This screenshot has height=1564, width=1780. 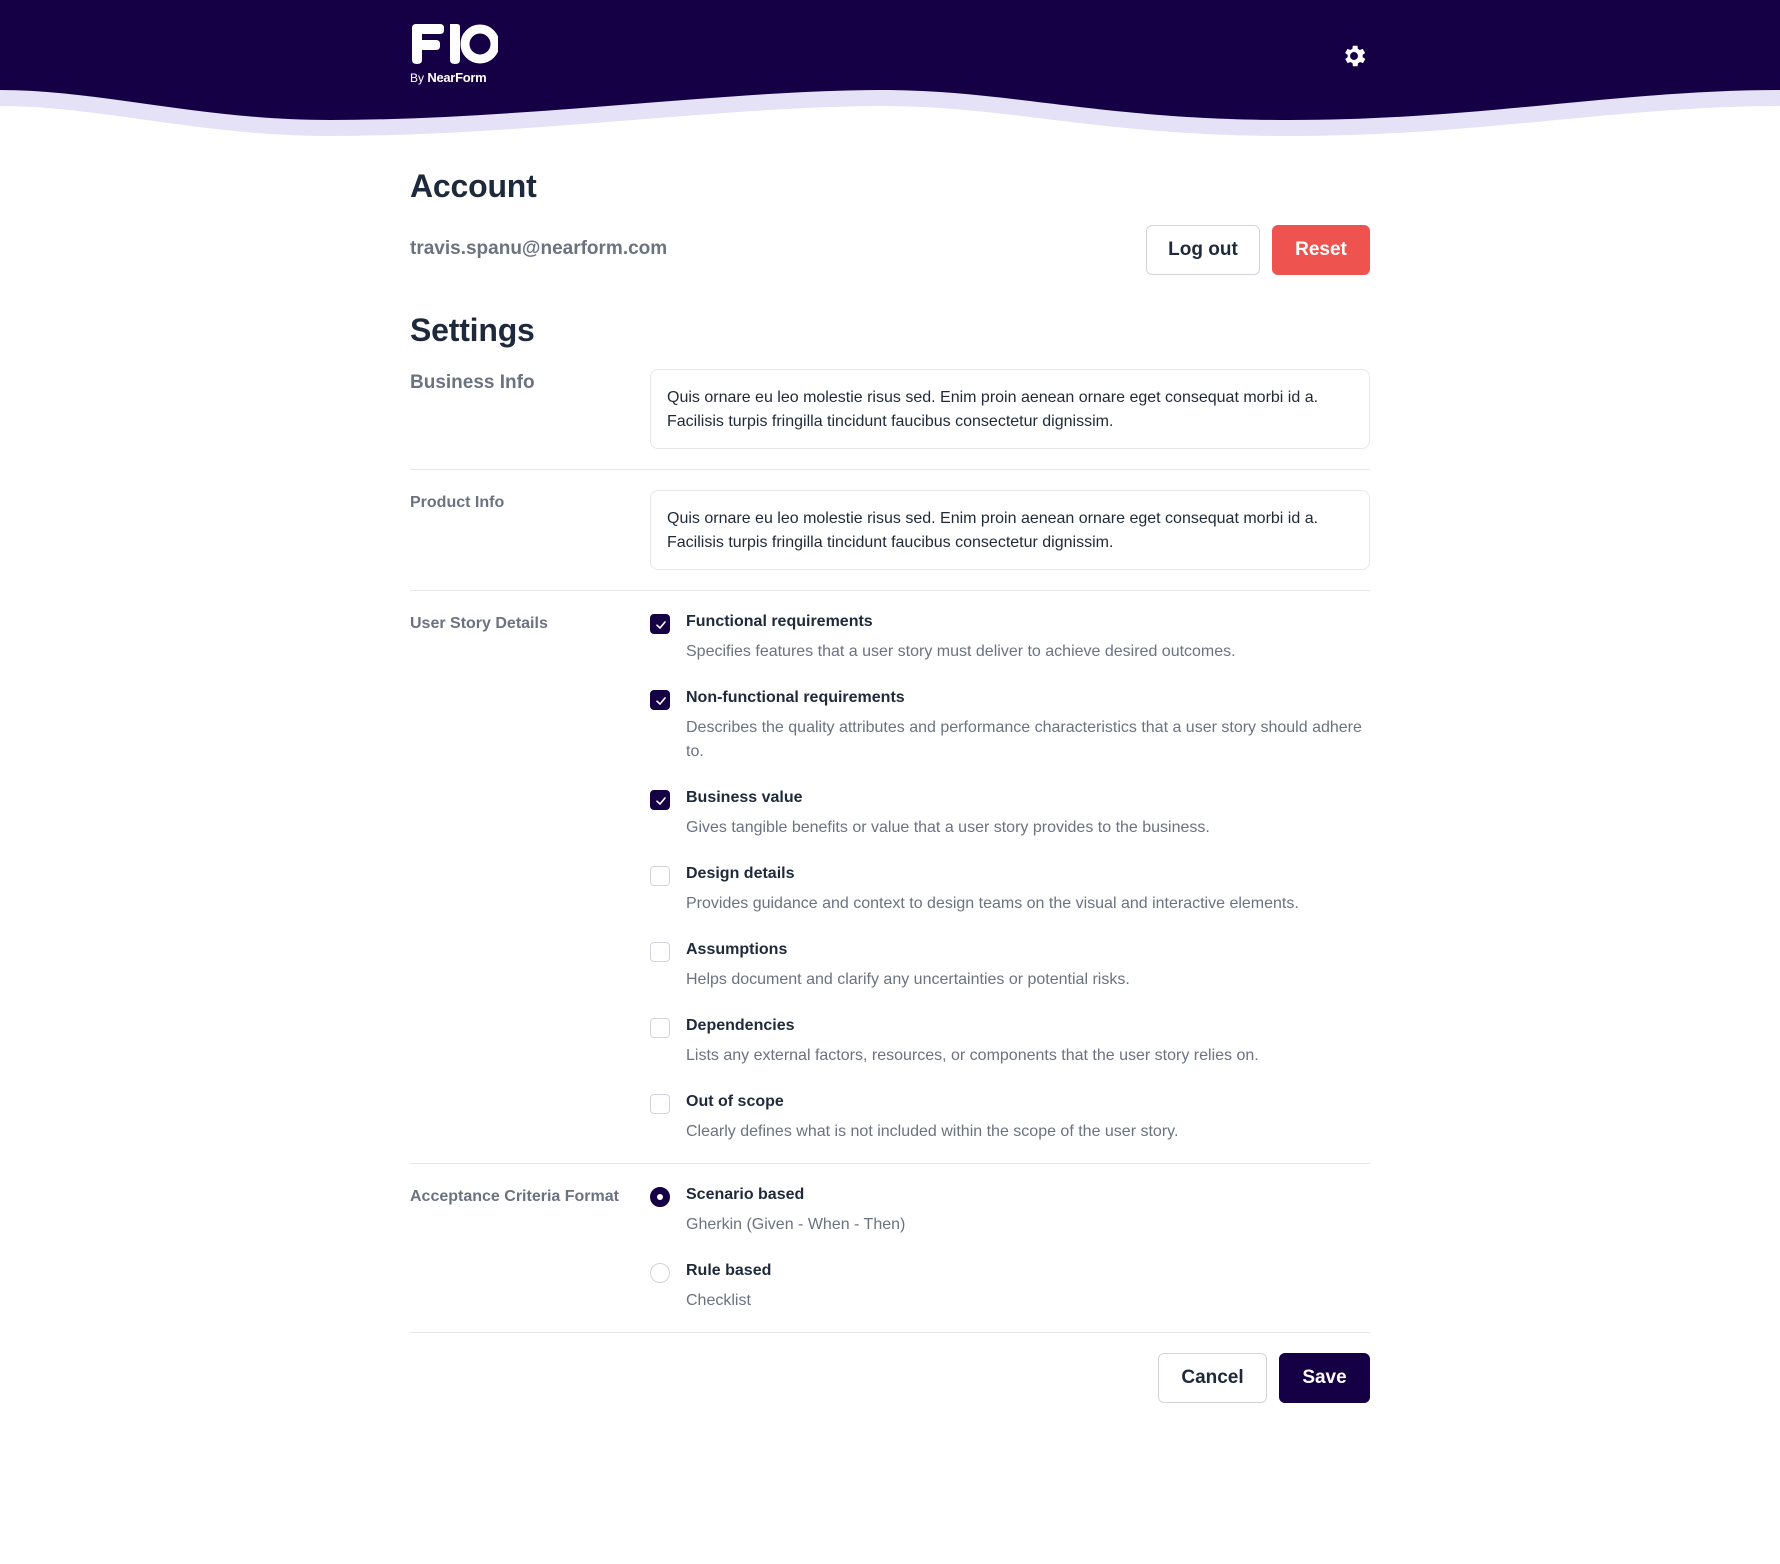 What do you see at coordinates (1324, 1378) in the screenshot?
I see `save-button: Save` at bounding box center [1324, 1378].